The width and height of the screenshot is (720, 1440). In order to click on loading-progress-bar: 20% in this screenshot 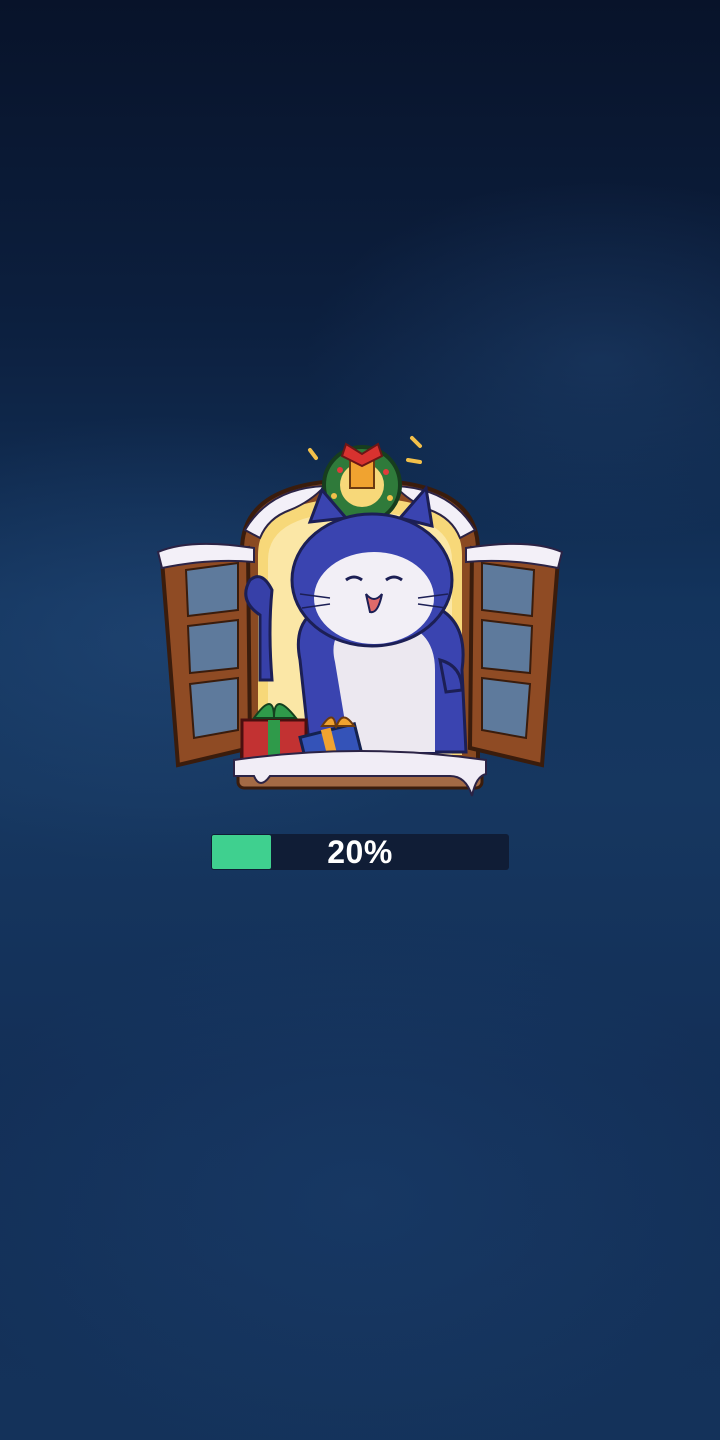, I will do `click(360, 852)`.